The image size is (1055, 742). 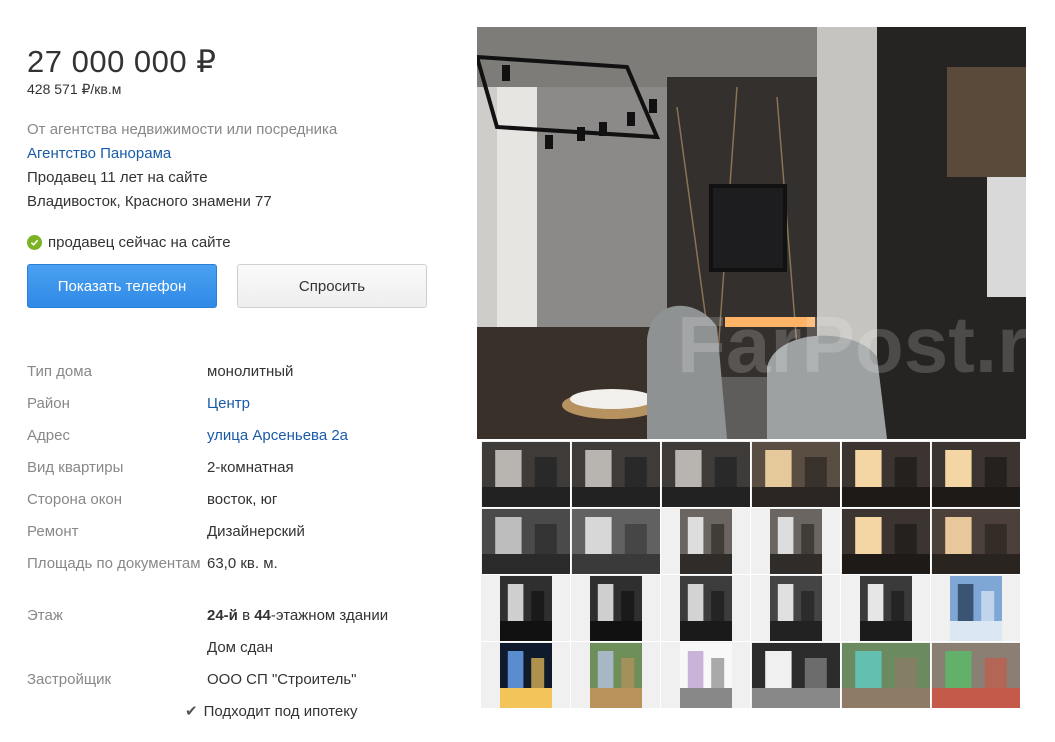 I want to click on price-per-sqm: 428 571 ₽/кв.м, so click(x=74, y=89).